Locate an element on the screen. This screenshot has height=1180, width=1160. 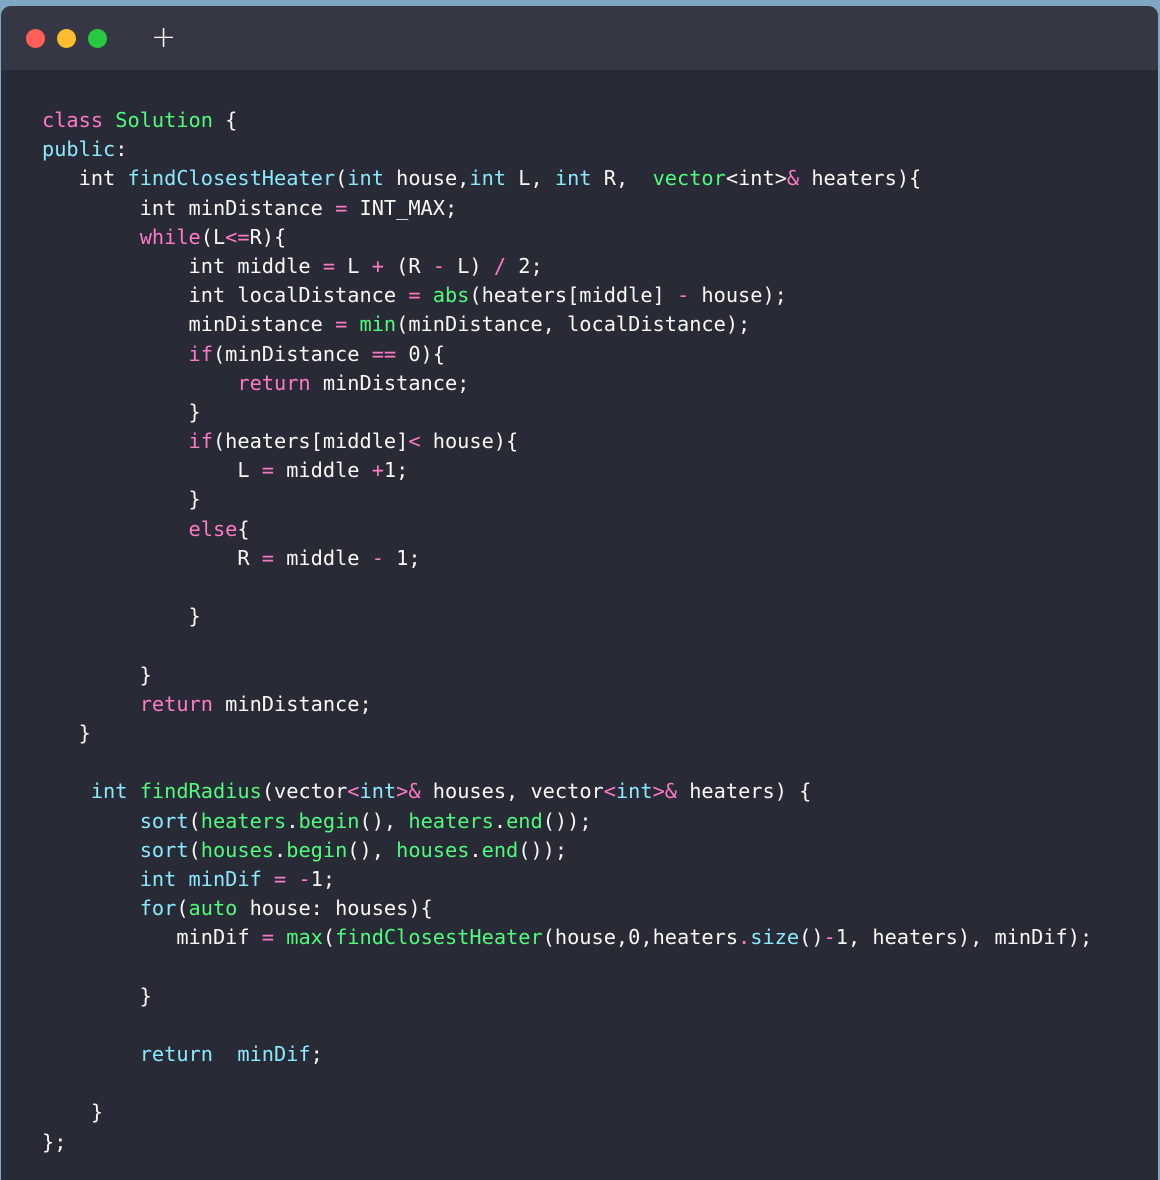
code-token: houses is located at coordinates (433, 849).